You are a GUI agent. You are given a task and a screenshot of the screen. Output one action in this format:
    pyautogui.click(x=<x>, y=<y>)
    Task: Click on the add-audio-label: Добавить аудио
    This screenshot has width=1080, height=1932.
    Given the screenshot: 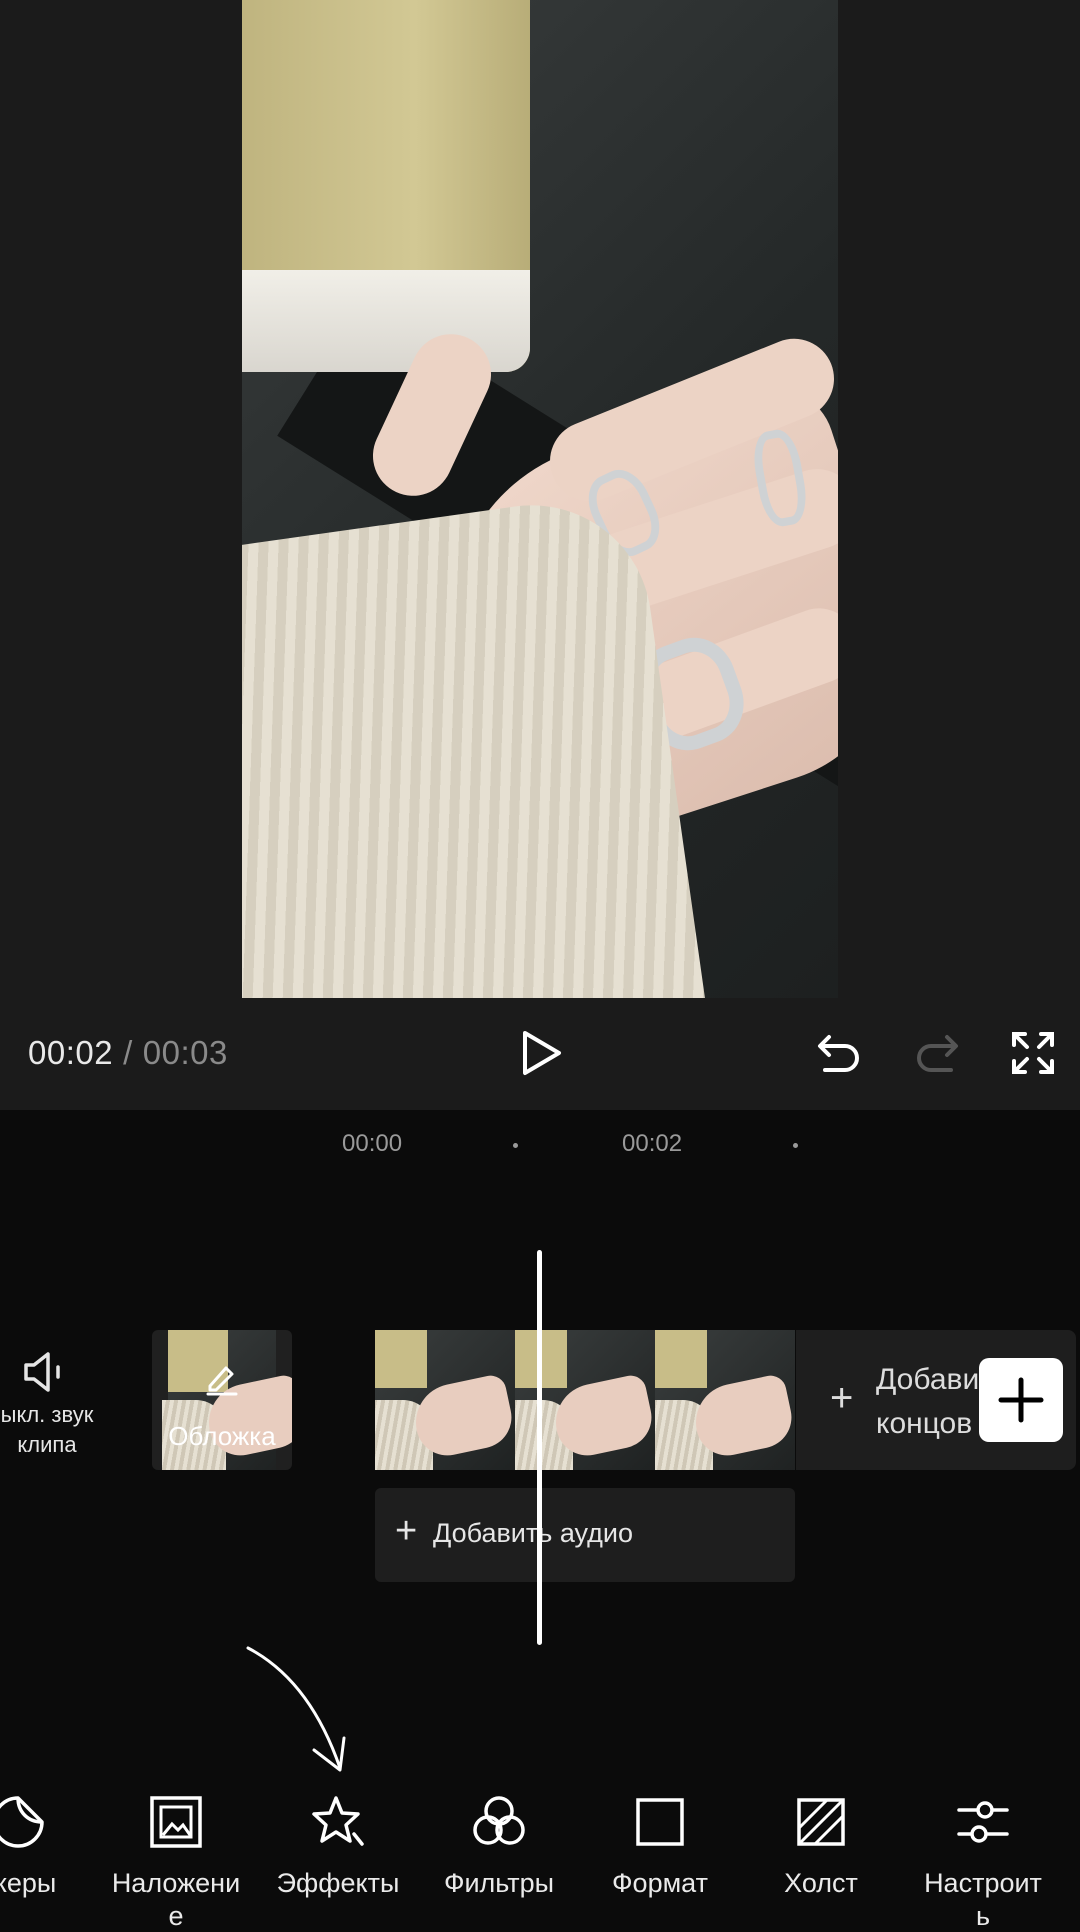 What is the action you would take?
    pyautogui.click(x=533, y=1533)
    